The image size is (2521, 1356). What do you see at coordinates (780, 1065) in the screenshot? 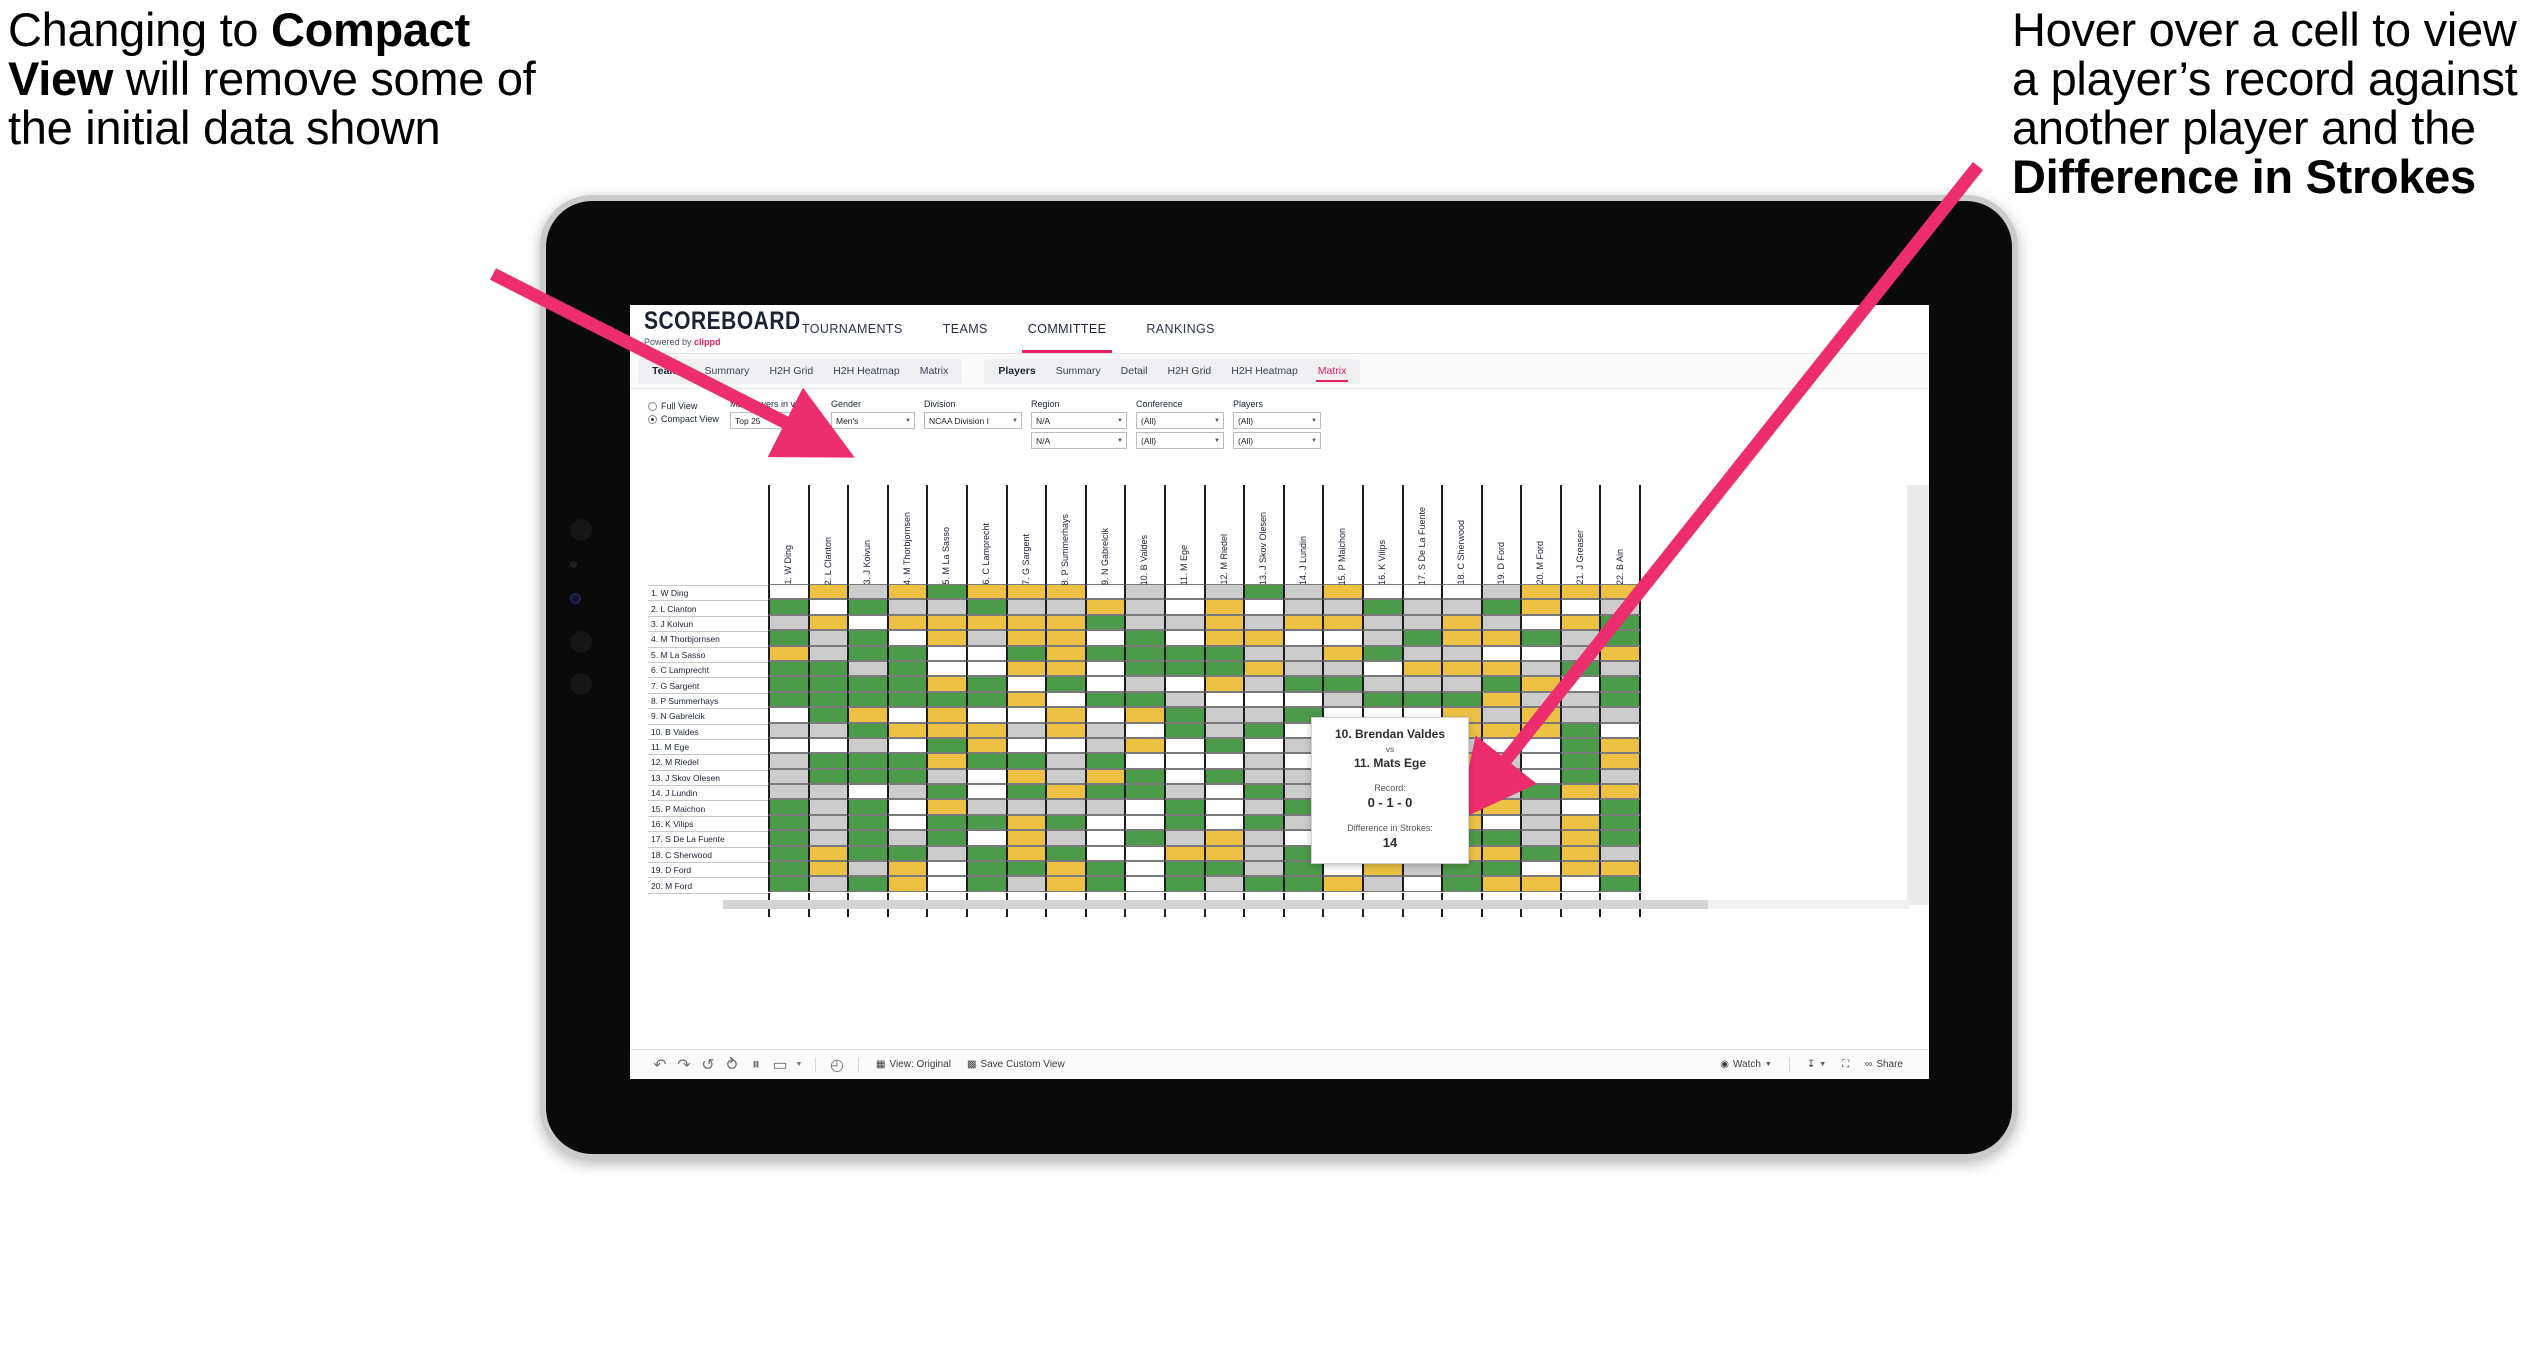
I see `highlight-icon: ▭` at bounding box center [780, 1065].